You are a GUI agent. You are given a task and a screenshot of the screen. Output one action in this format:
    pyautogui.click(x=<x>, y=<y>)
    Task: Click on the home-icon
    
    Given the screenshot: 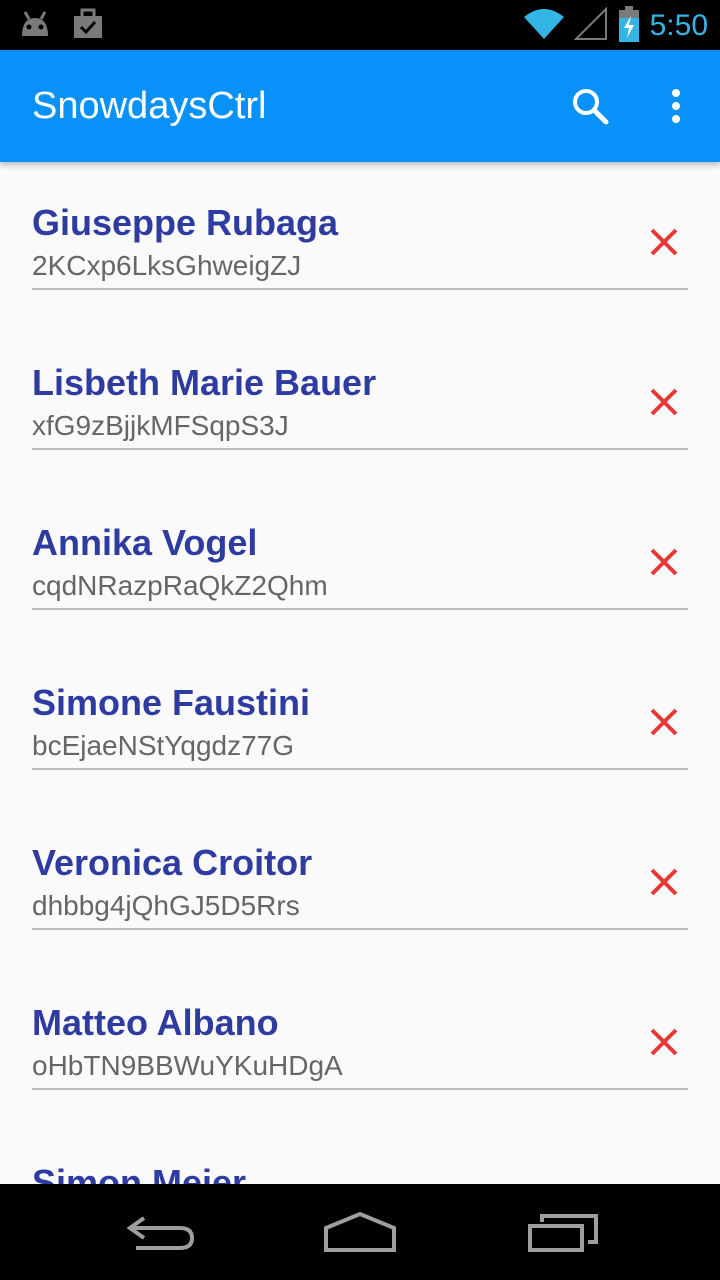 What is the action you would take?
    pyautogui.click(x=360, y=1232)
    